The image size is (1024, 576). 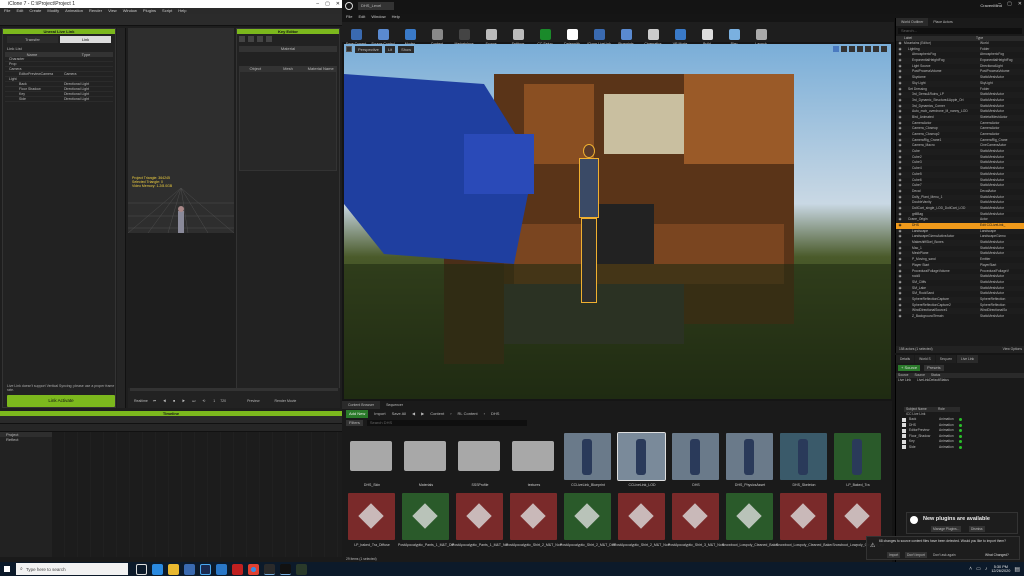 What do you see at coordinates (978, 569) in the screenshot?
I see `network-icon: ▭` at bounding box center [978, 569].